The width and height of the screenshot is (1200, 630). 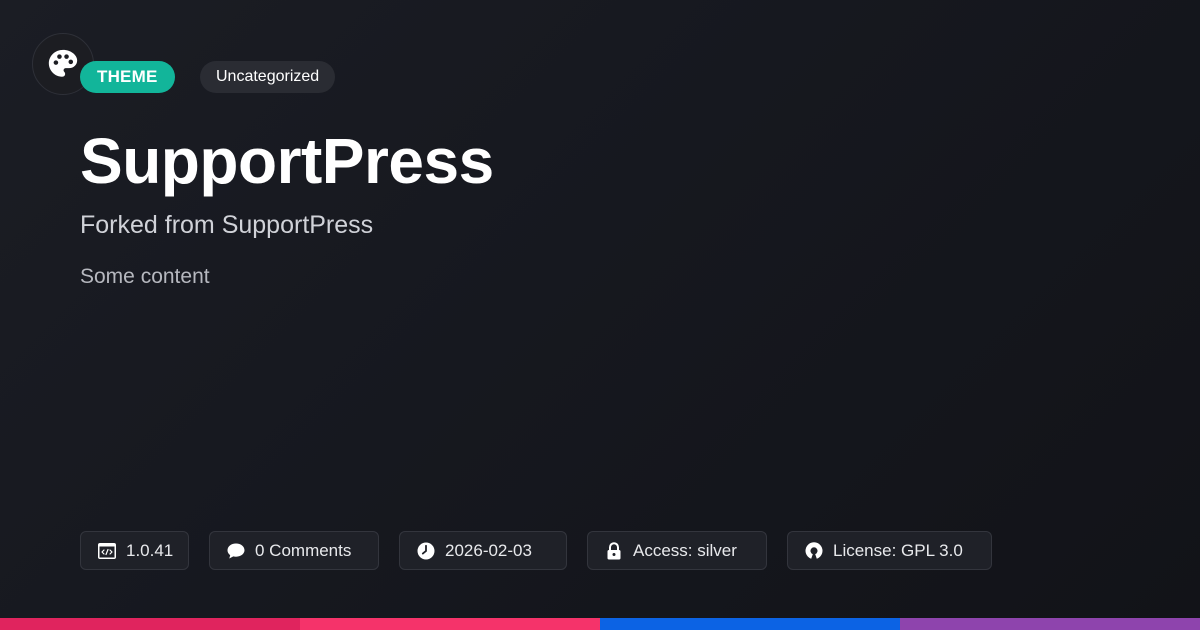 What do you see at coordinates (614, 551) in the screenshot?
I see `lock-icon` at bounding box center [614, 551].